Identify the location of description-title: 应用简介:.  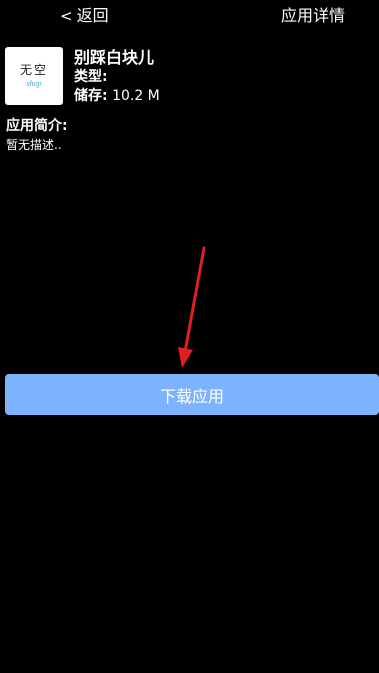
(37, 126).